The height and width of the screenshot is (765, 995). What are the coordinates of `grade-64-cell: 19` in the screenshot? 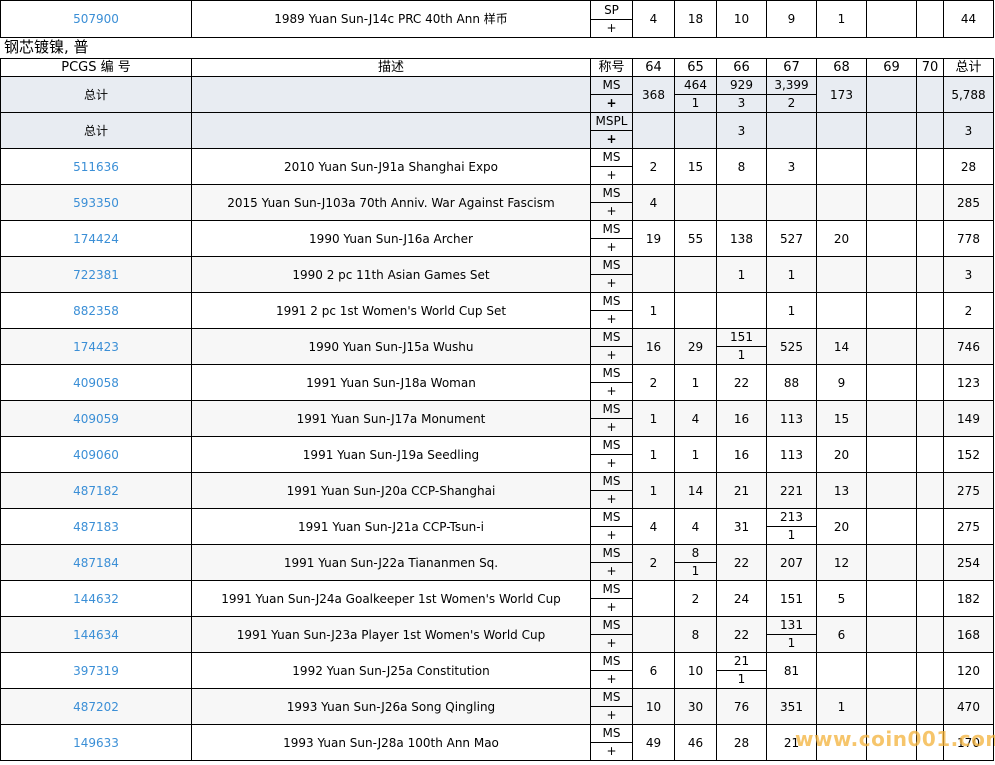 It's located at (653, 238).